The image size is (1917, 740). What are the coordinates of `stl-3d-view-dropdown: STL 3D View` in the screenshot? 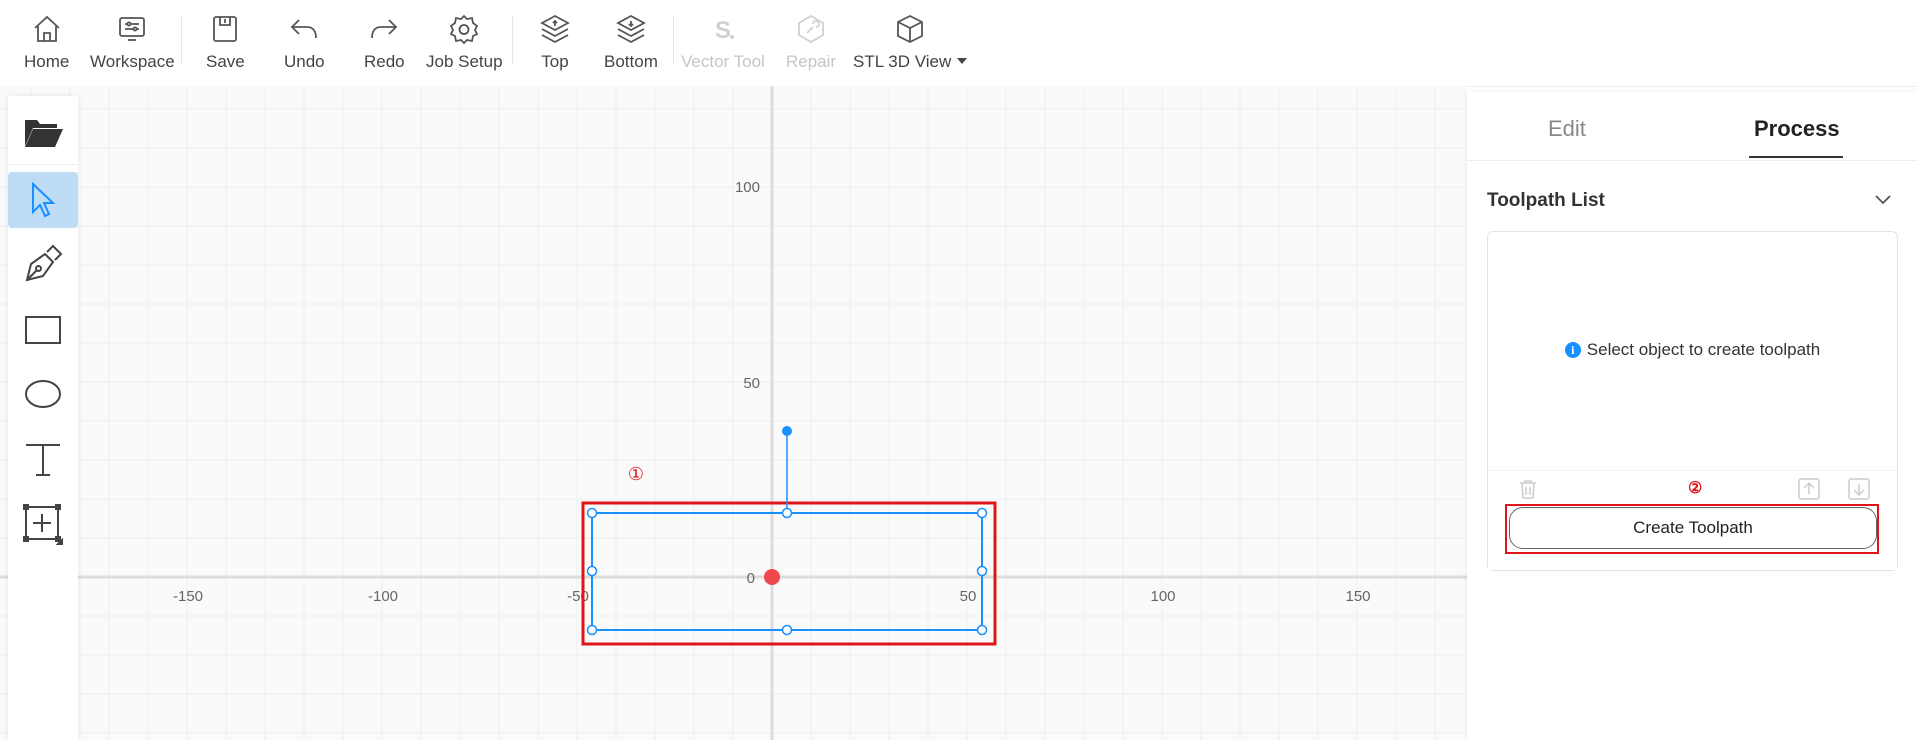 It's located at (910, 42).